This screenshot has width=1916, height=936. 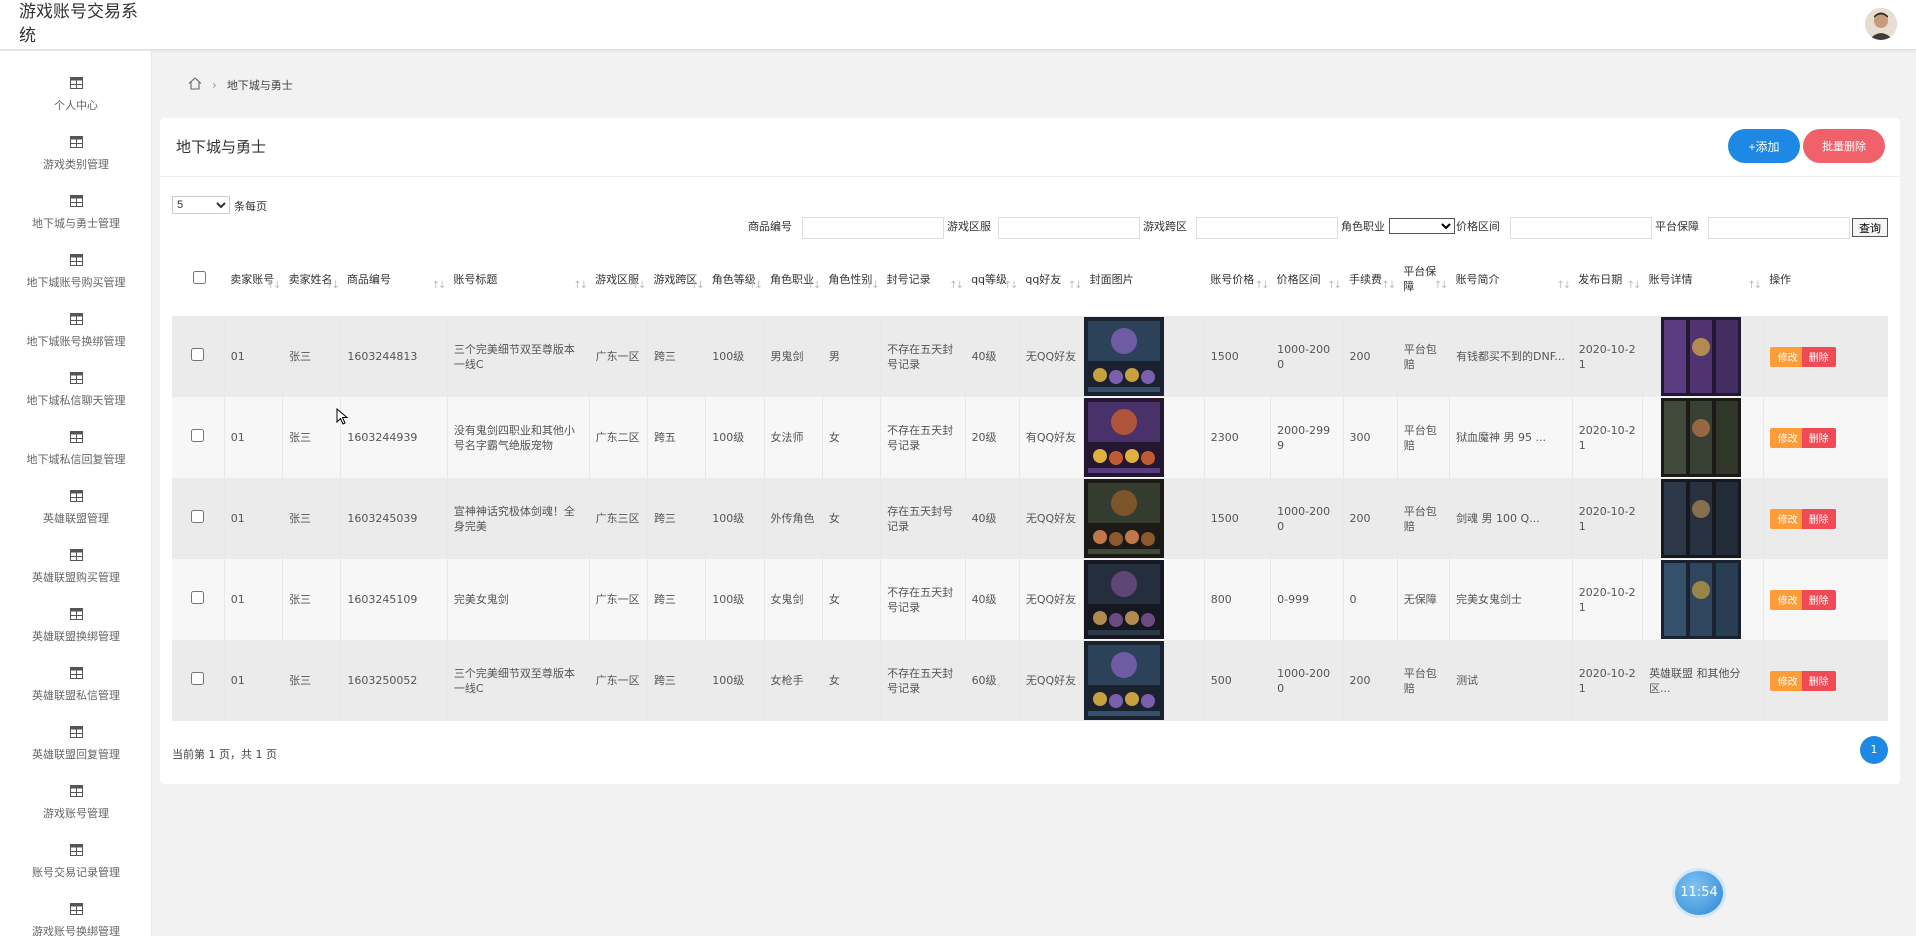 I want to click on sidebar-item: 地下城私信聊天管理, so click(x=75, y=401).